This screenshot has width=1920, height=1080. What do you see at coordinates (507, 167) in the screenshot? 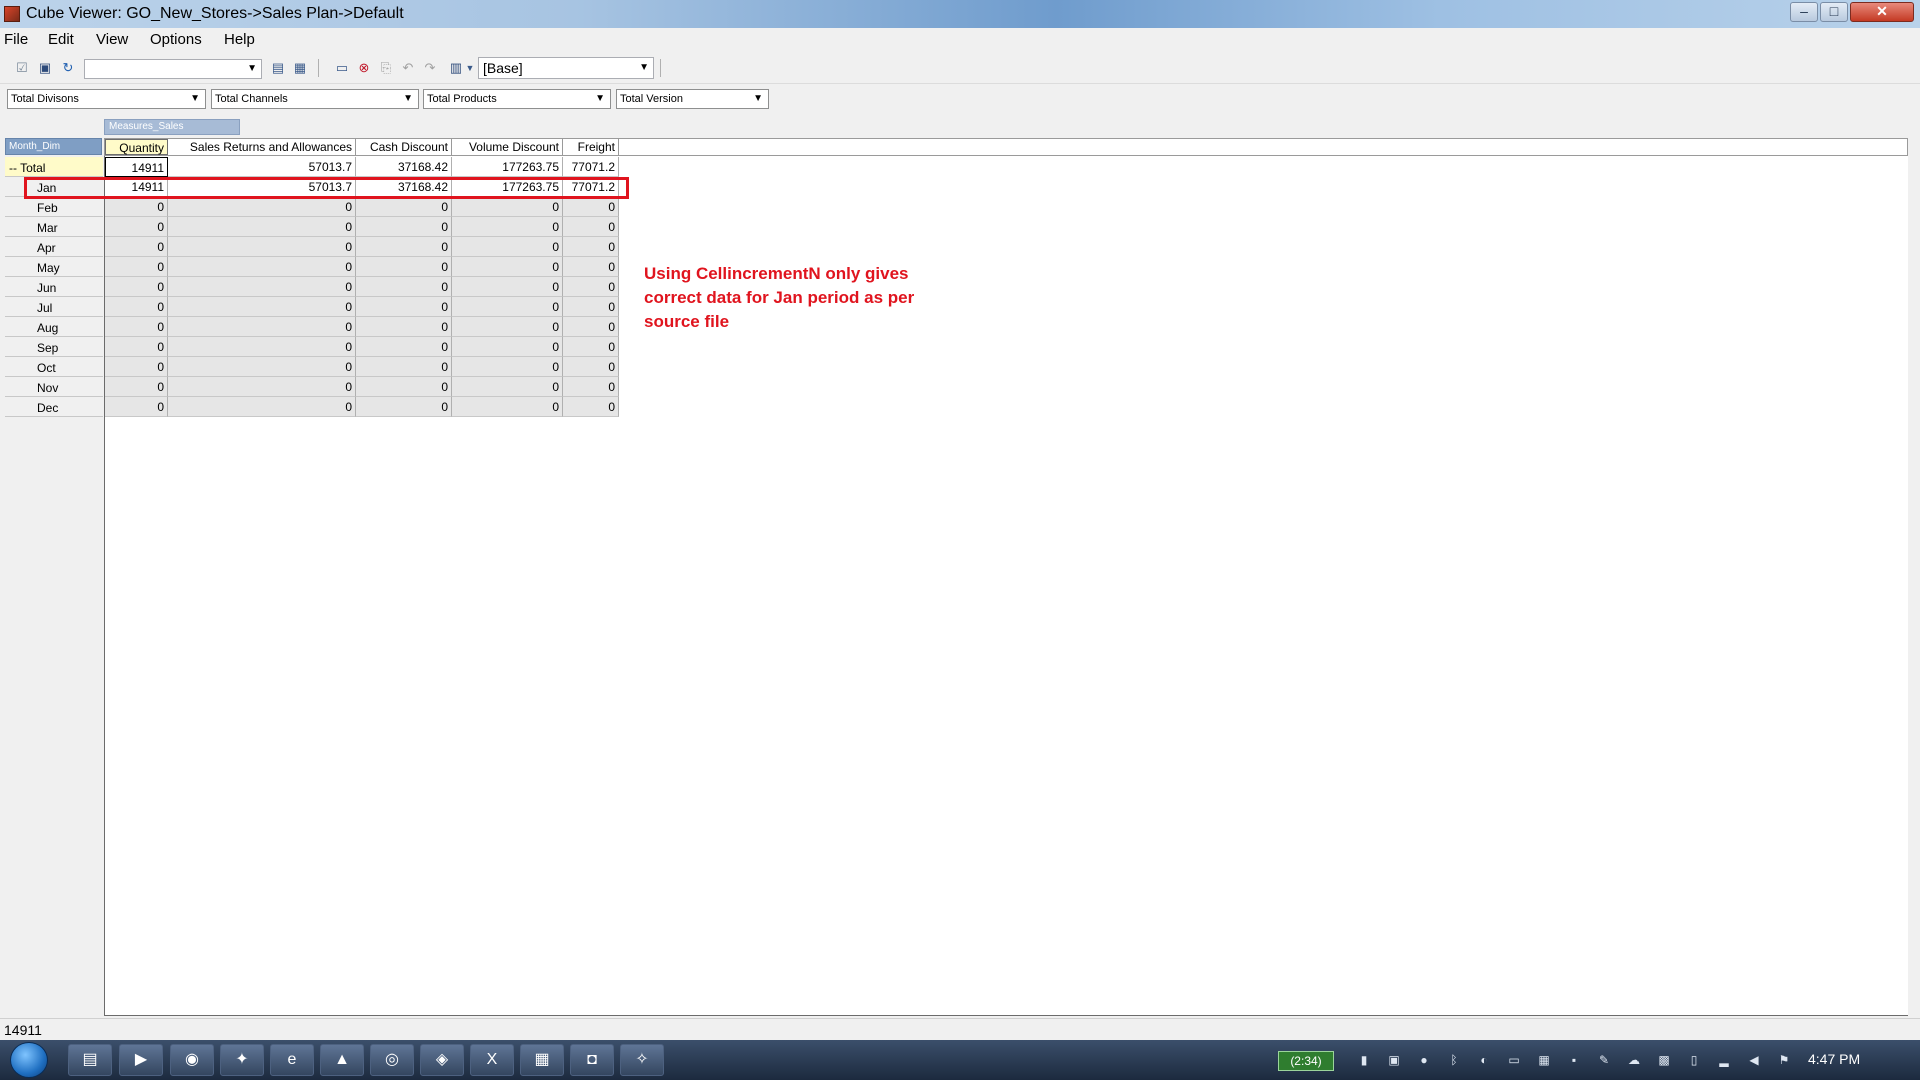
I see `data-cell: 177263.75` at bounding box center [507, 167].